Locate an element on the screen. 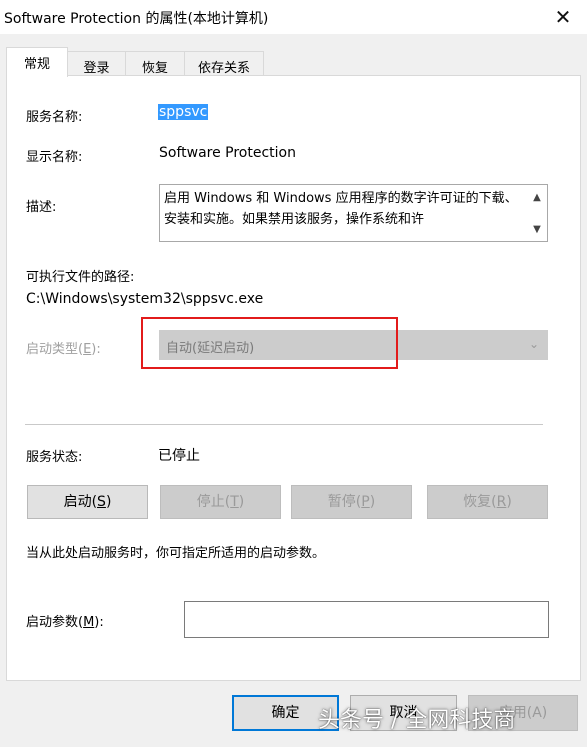 This screenshot has height=747, width=587. watermark-text: 头条号 / 全网科技商 is located at coordinates (417, 720).